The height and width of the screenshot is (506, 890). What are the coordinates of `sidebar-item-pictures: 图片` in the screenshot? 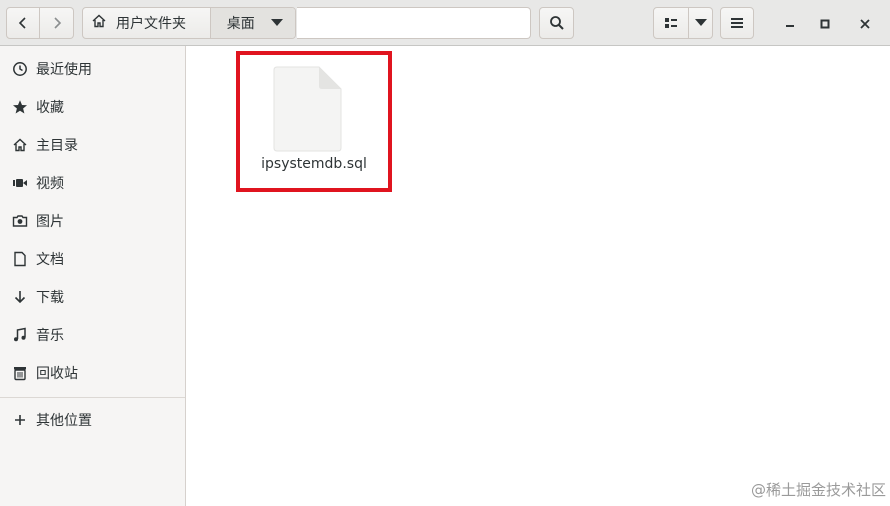 It's located at (92, 221).